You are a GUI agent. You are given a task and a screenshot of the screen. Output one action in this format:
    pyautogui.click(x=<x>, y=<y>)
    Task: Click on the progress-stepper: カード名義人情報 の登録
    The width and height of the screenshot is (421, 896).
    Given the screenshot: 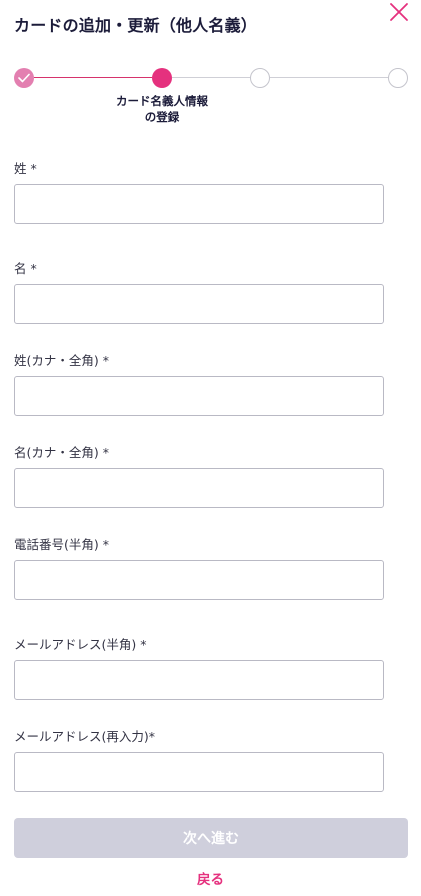 What is the action you would take?
    pyautogui.click(x=210, y=96)
    